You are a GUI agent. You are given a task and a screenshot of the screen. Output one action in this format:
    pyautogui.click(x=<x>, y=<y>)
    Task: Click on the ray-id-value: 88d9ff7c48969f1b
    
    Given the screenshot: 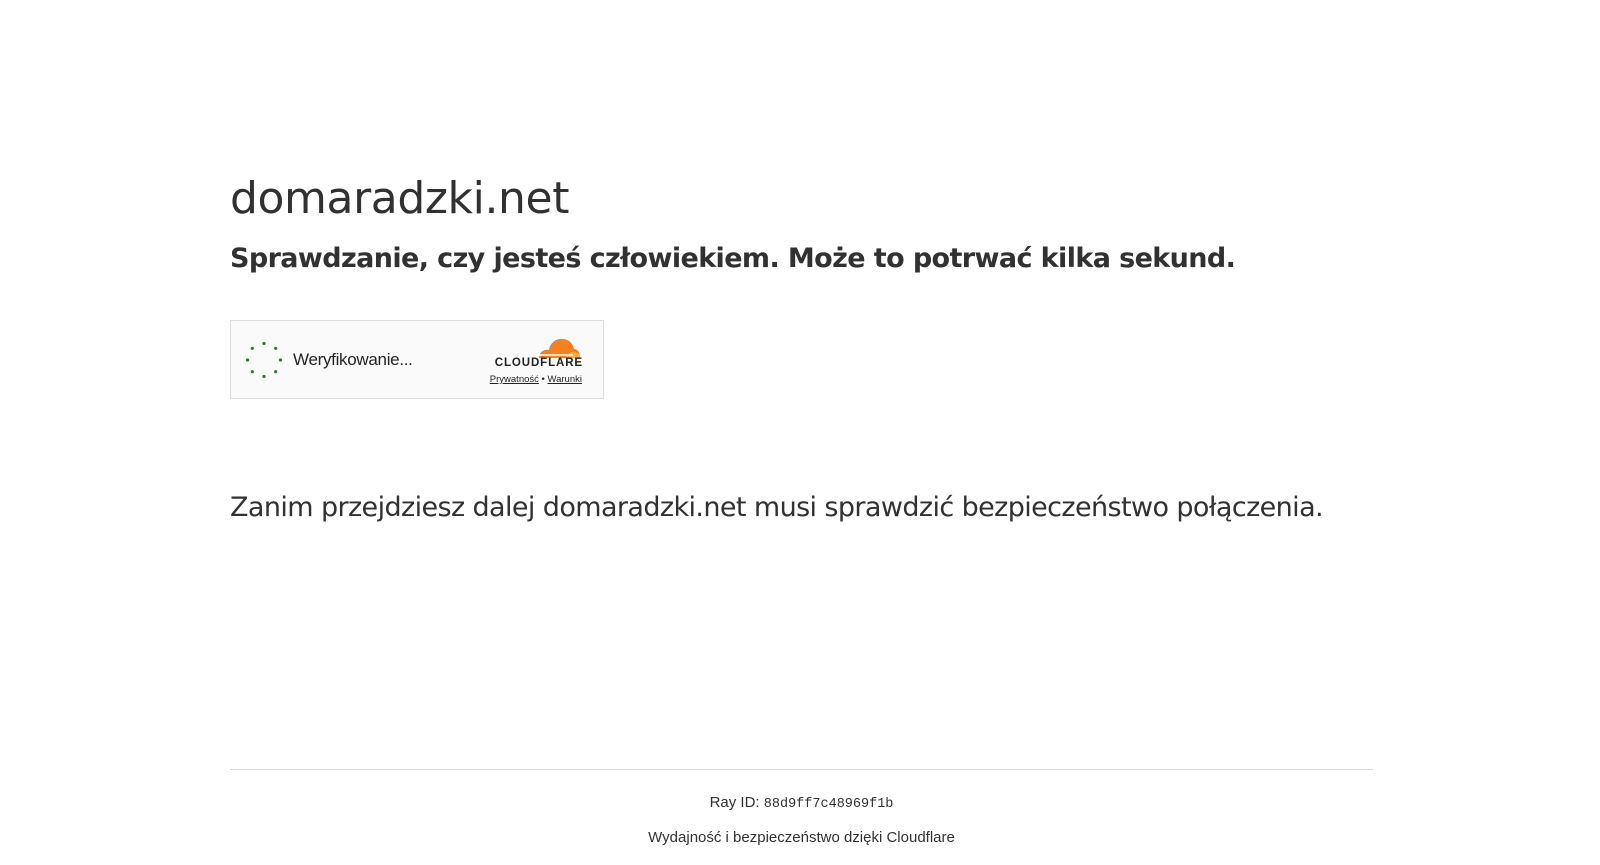 What is the action you would take?
    pyautogui.click(x=828, y=804)
    